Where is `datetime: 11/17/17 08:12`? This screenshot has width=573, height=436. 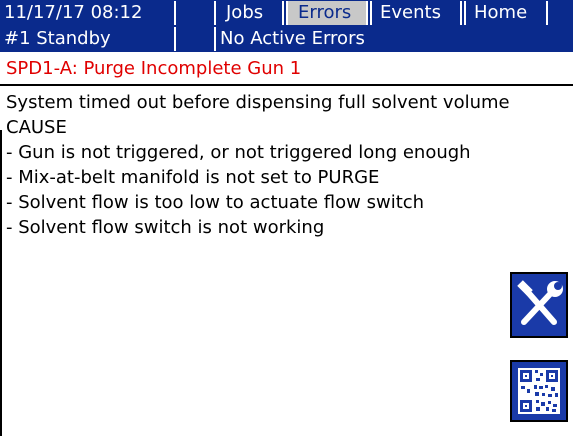
datetime: 11/17/17 08:12 is located at coordinates (88, 13).